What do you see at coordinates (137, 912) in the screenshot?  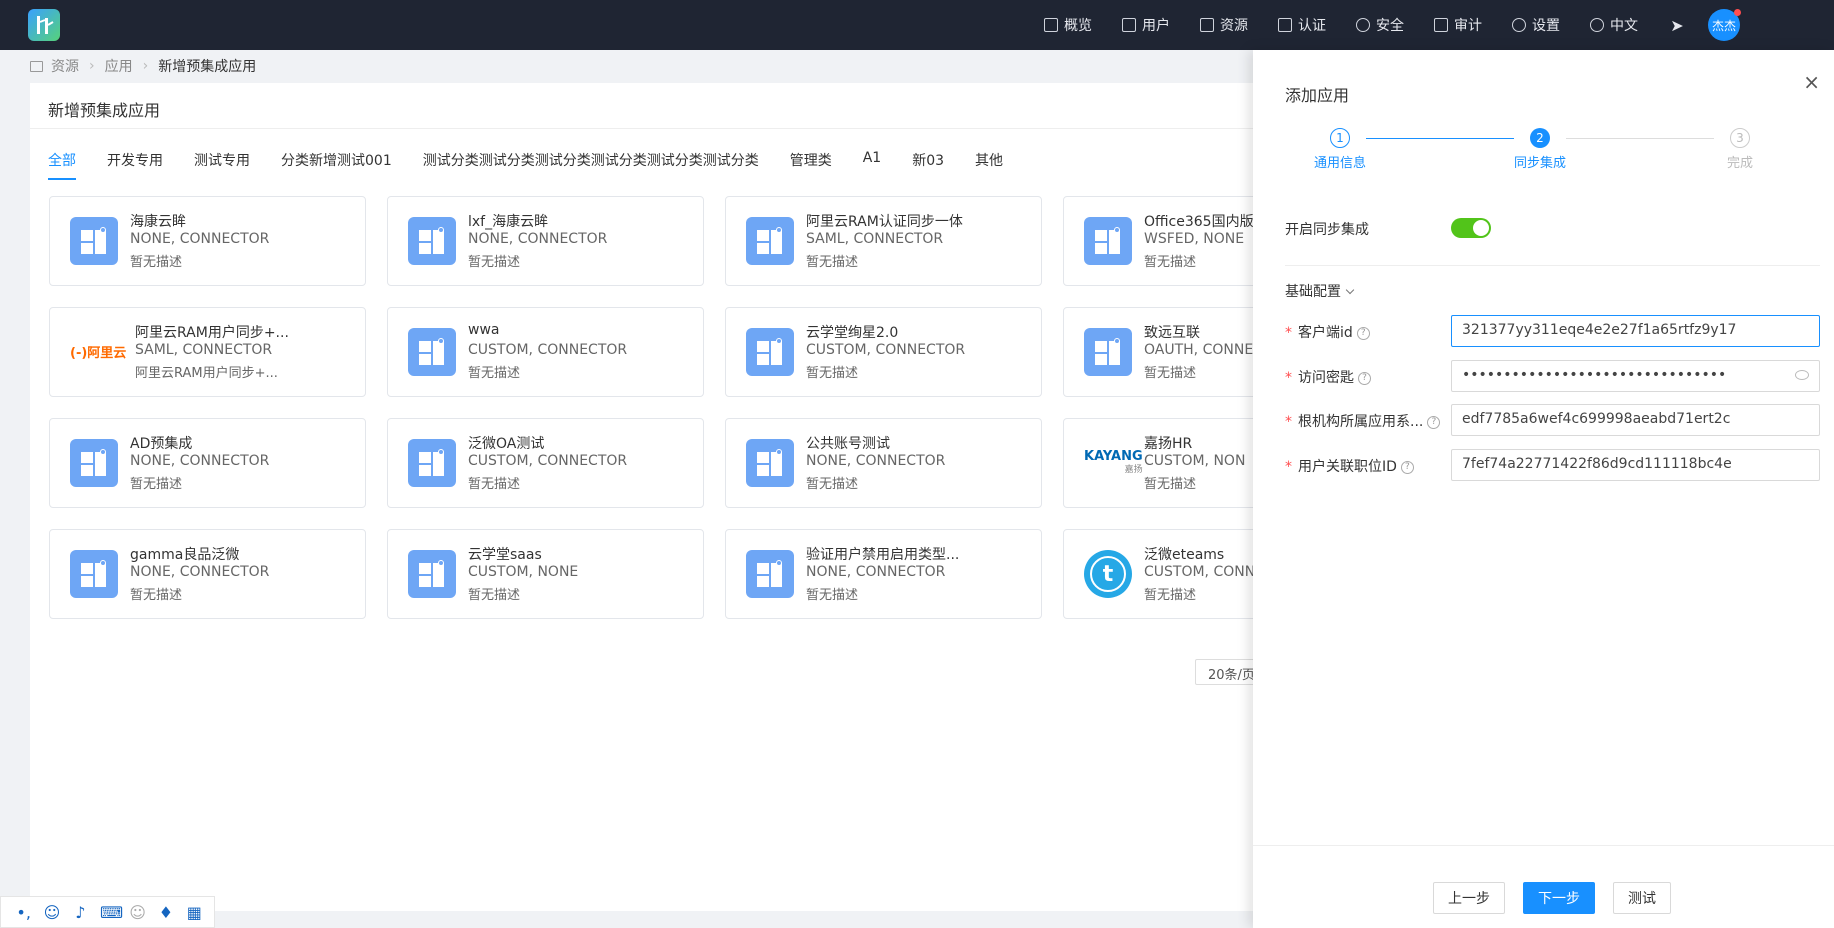 I see `user-icon: ☺` at bounding box center [137, 912].